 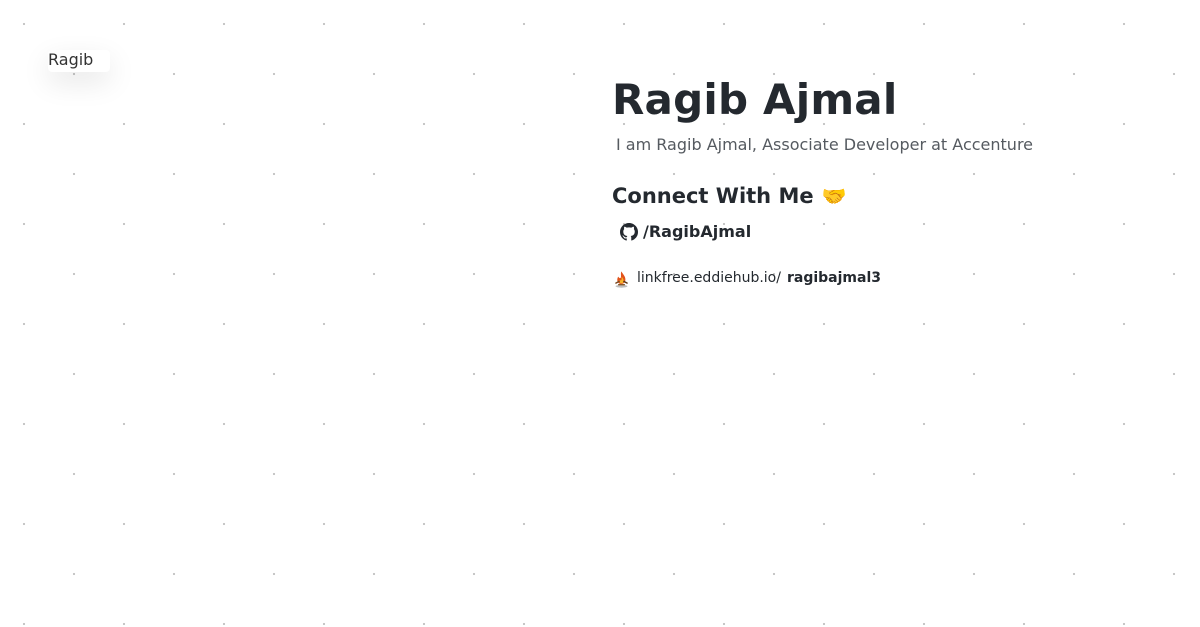 I want to click on linkfree-domain: linkfree.eddiehub.io/, so click(x=709, y=277).